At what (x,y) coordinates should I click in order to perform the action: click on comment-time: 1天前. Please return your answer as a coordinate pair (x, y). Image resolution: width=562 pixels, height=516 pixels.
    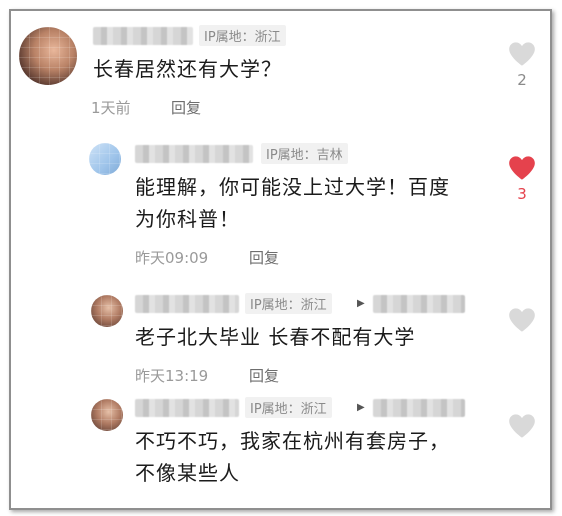
    Looking at the image, I should click on (111, 108).